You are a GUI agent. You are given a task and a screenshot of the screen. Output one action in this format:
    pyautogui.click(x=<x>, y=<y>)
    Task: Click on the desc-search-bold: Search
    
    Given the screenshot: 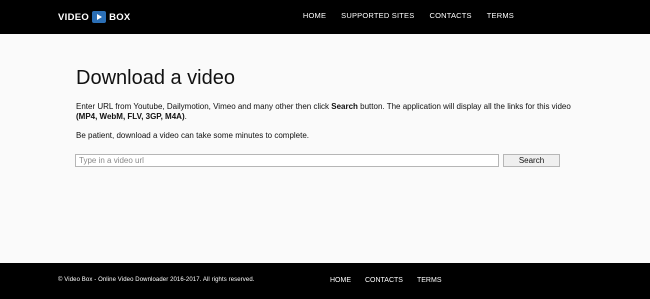 What is the action you would take?
    pyautogui.click(x=344, y=106)
    